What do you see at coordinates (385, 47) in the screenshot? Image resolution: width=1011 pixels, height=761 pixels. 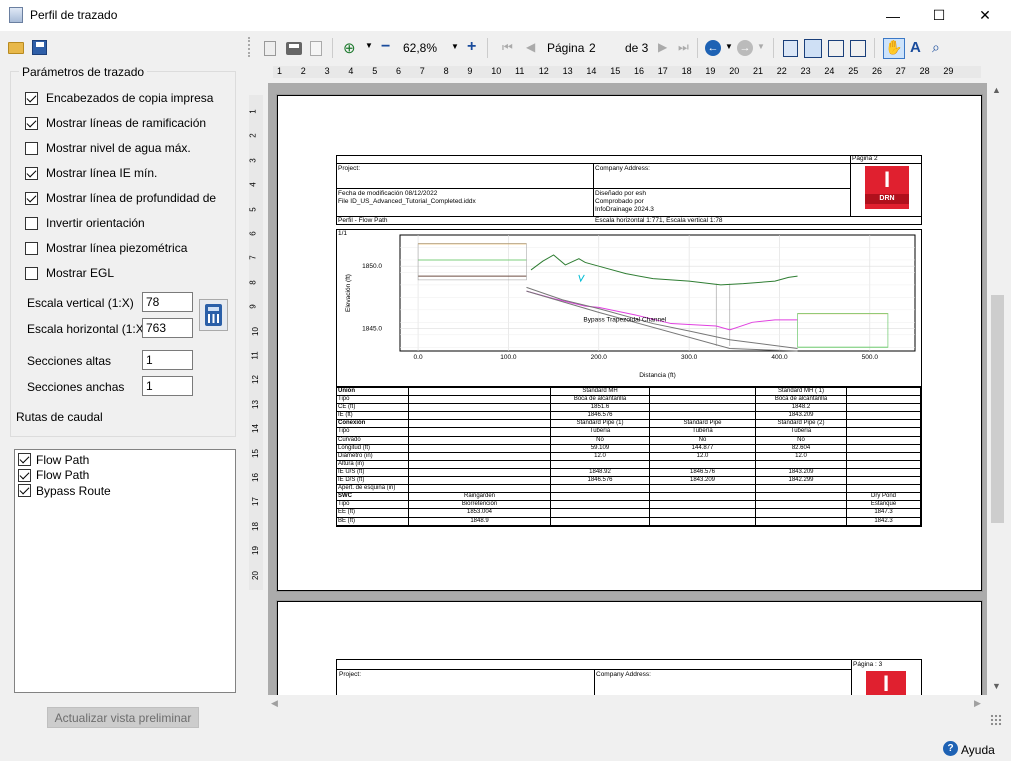 I see `zoom-out-button: −` at bounding box center [385, 47].